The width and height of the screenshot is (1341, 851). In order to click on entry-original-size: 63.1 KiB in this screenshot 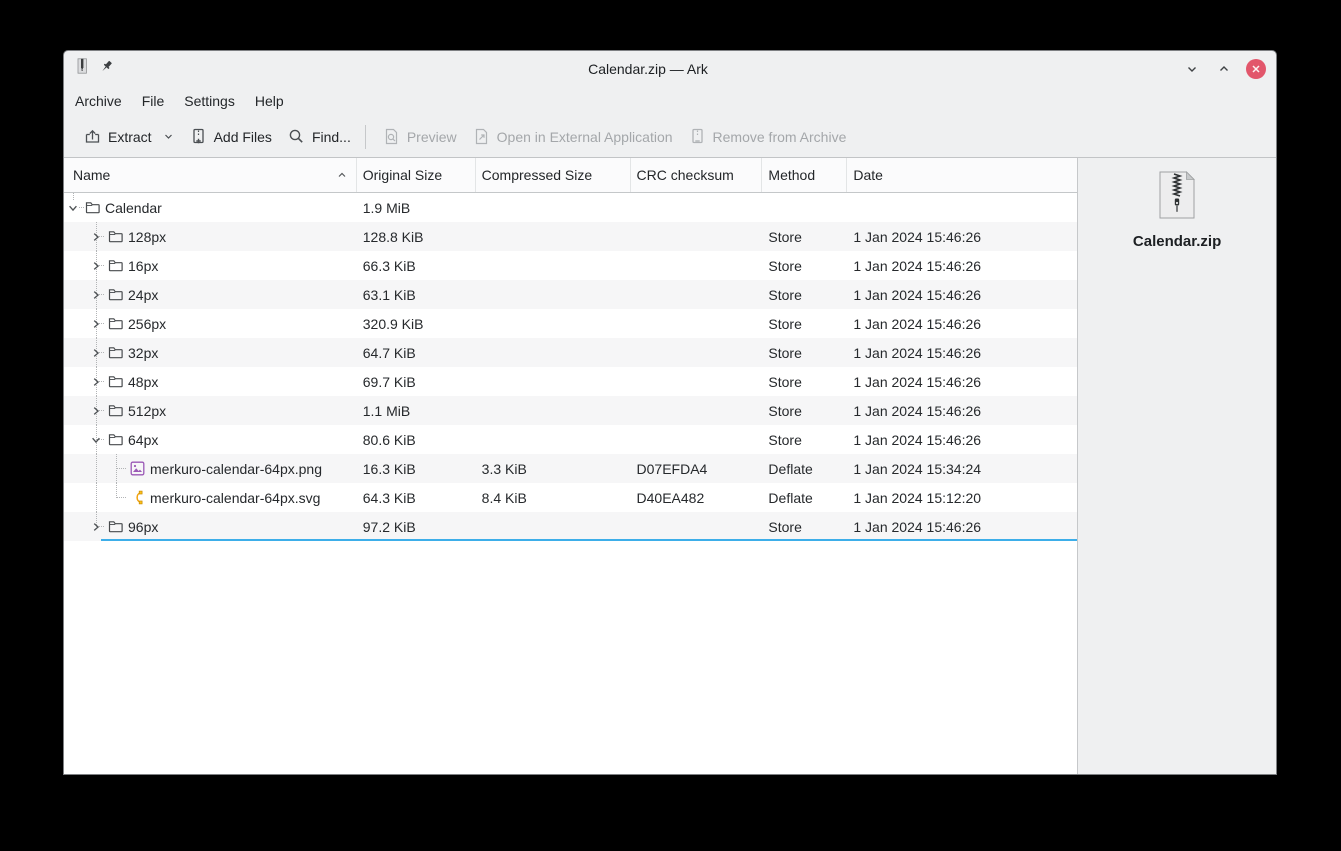, I will do `click(389, 294)`.